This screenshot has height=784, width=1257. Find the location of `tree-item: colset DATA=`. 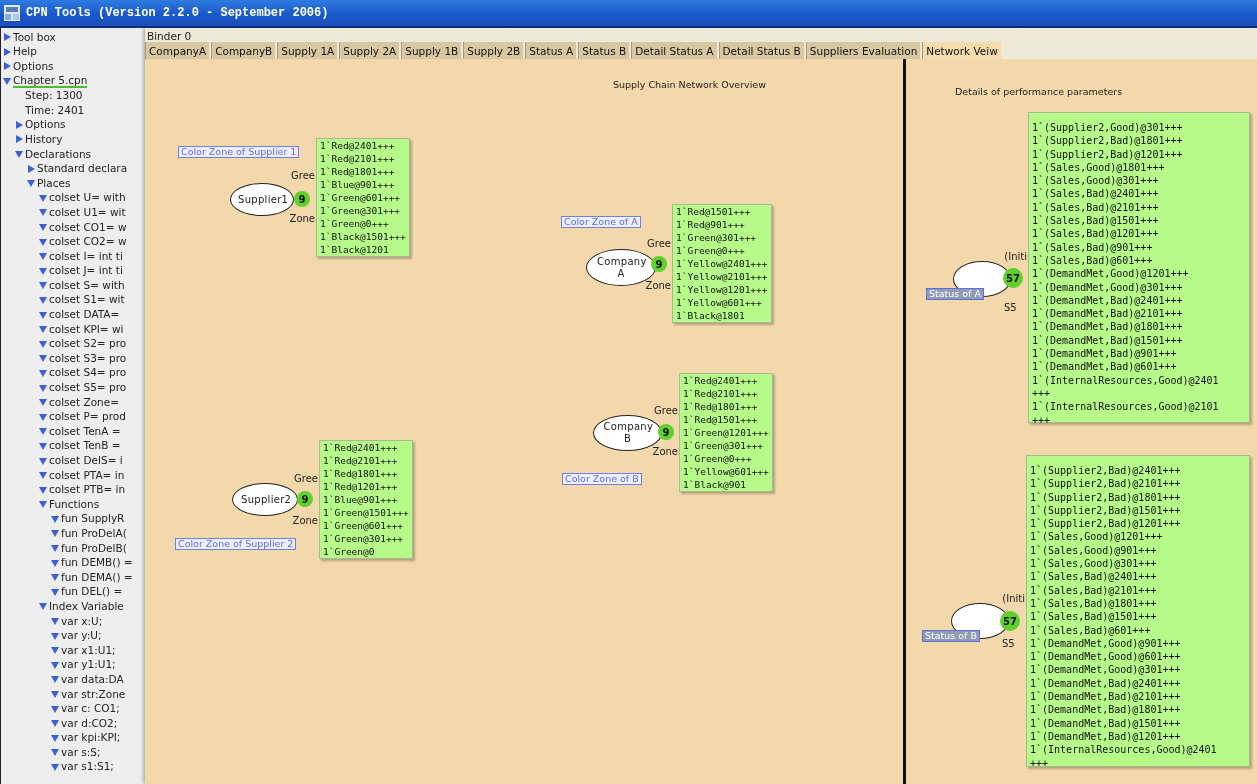

tree-item: colset DATA= is located at coordinates (84, 315).